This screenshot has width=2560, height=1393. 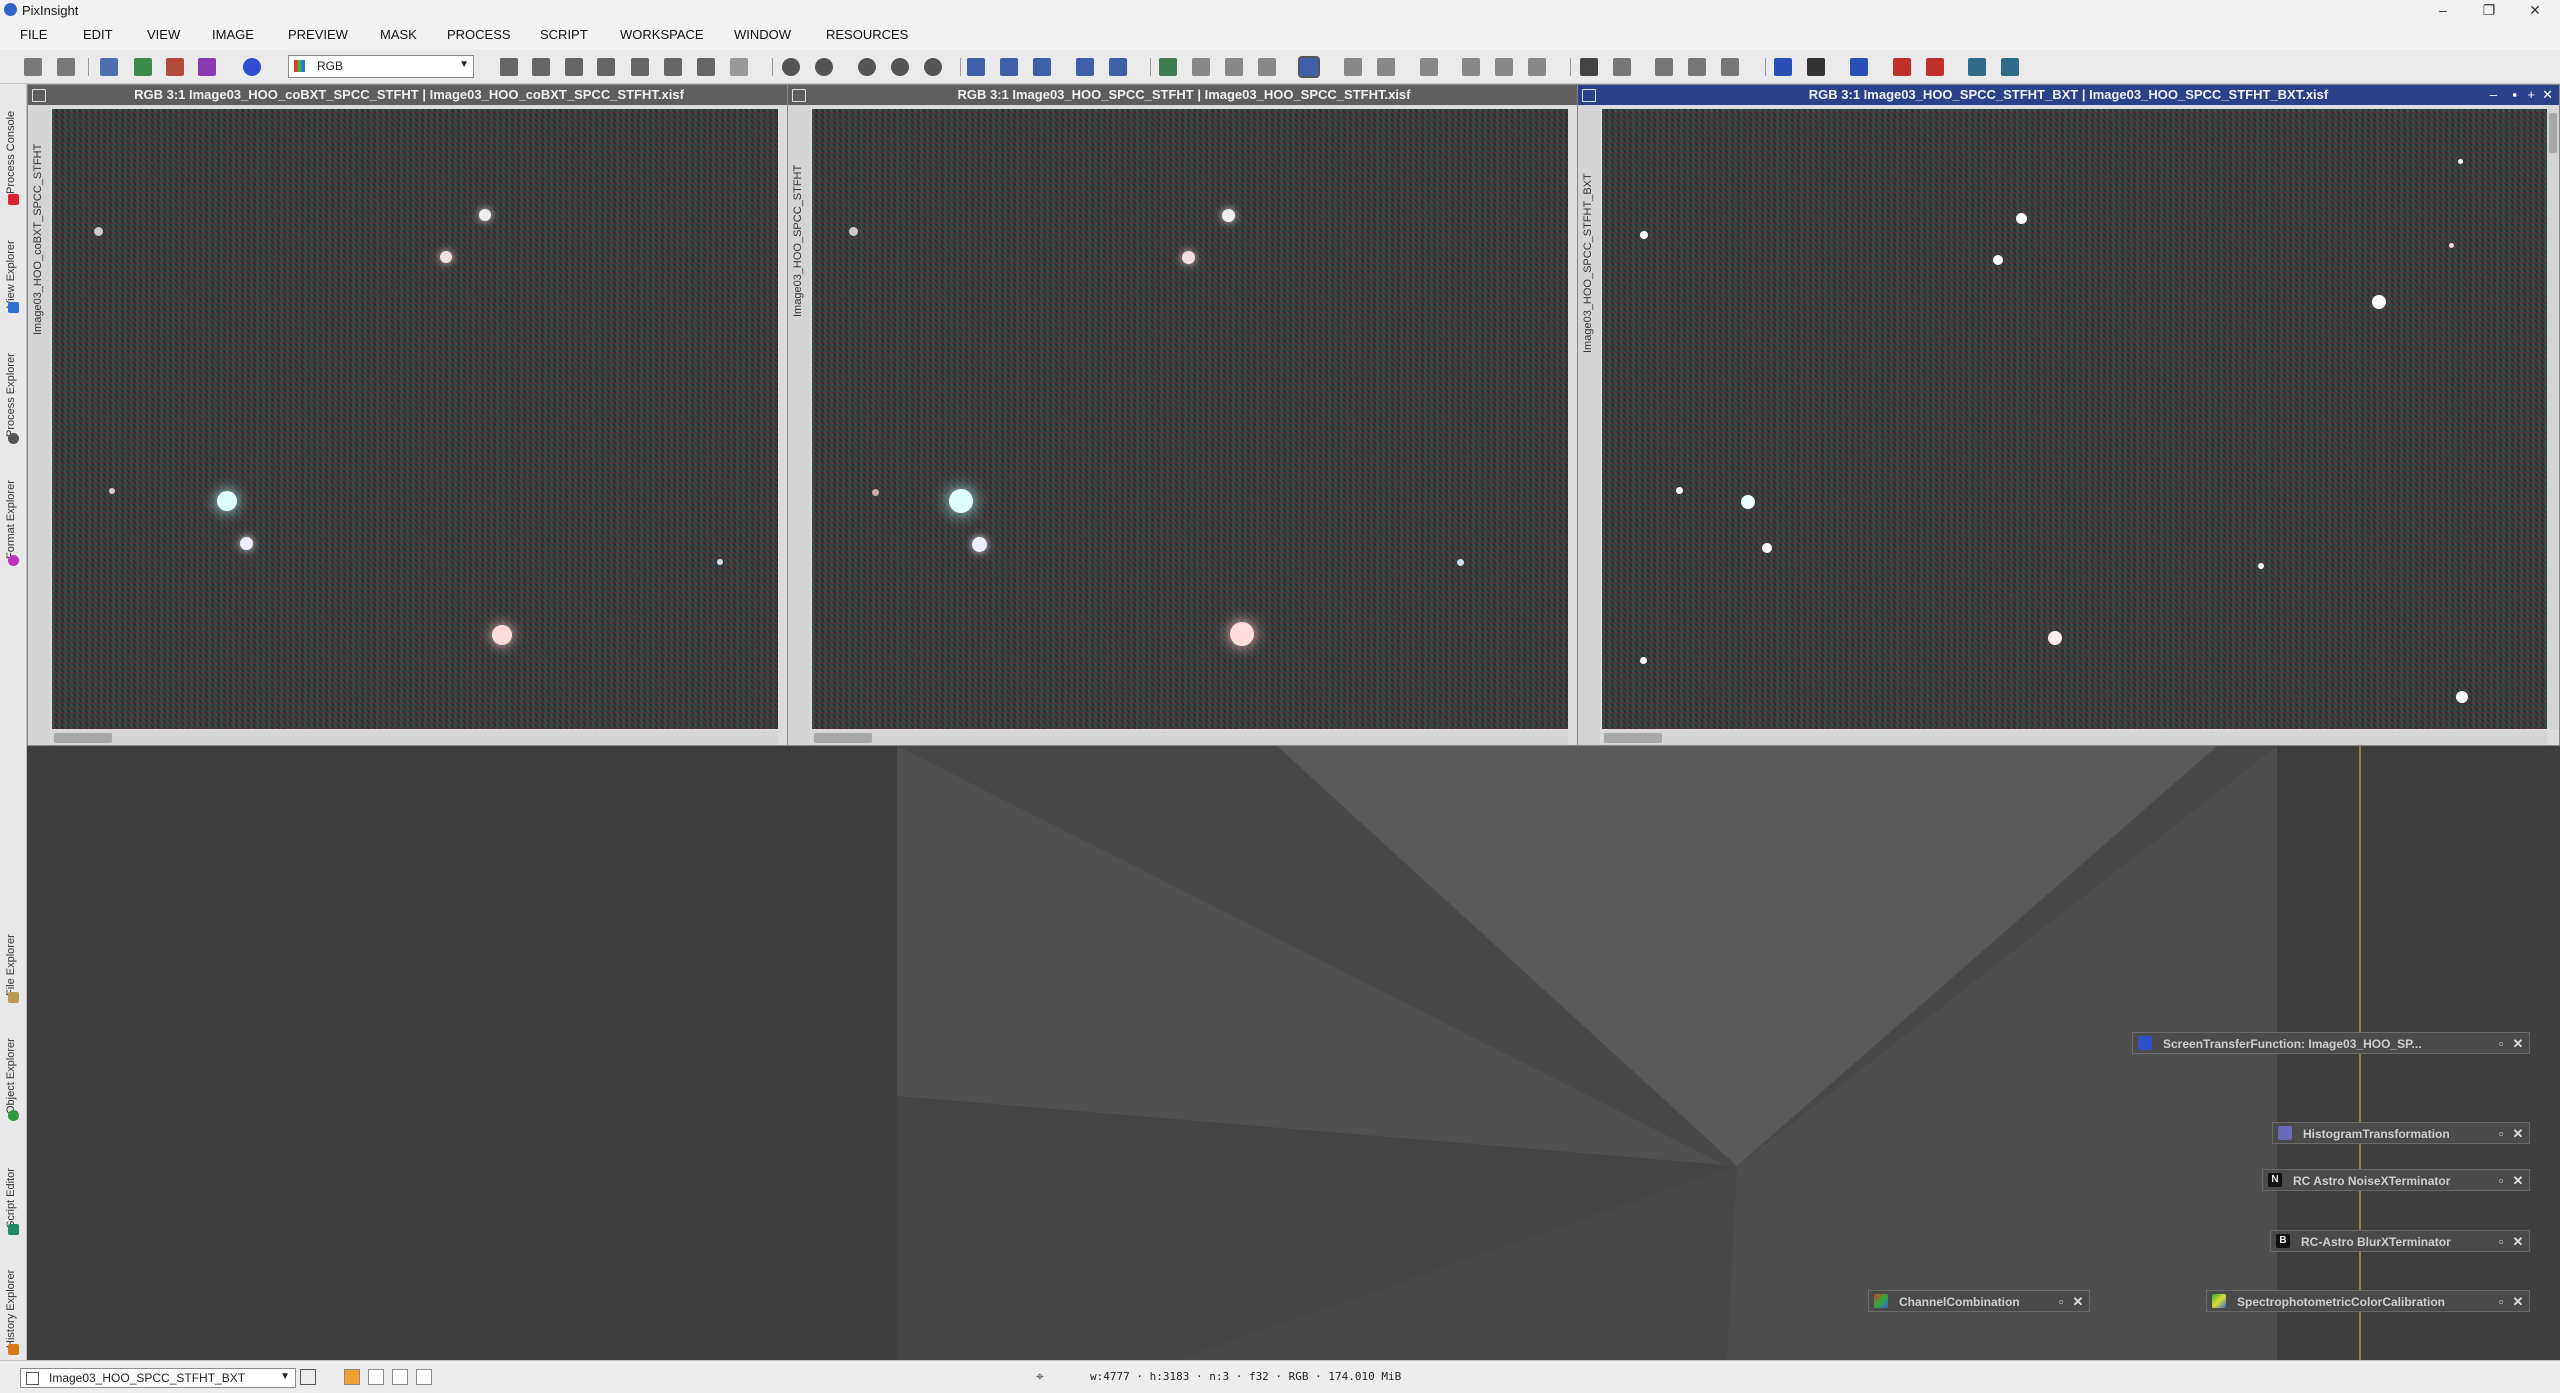 I want to click on save-icon, so click(x=175, y=67).